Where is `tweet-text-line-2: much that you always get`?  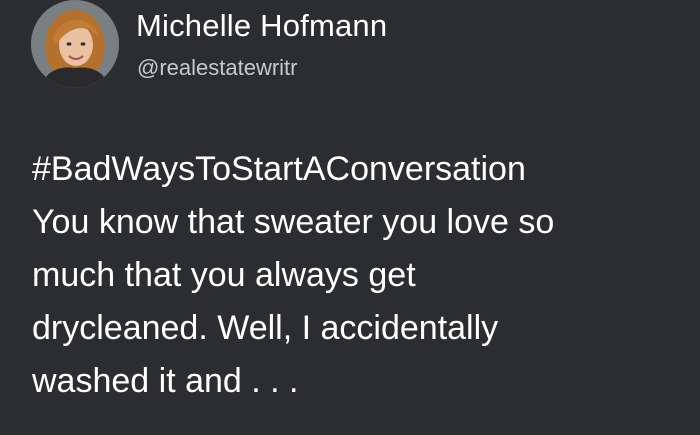
tweet-text-line-2: much that you always get is located at coordinates (224, 275).